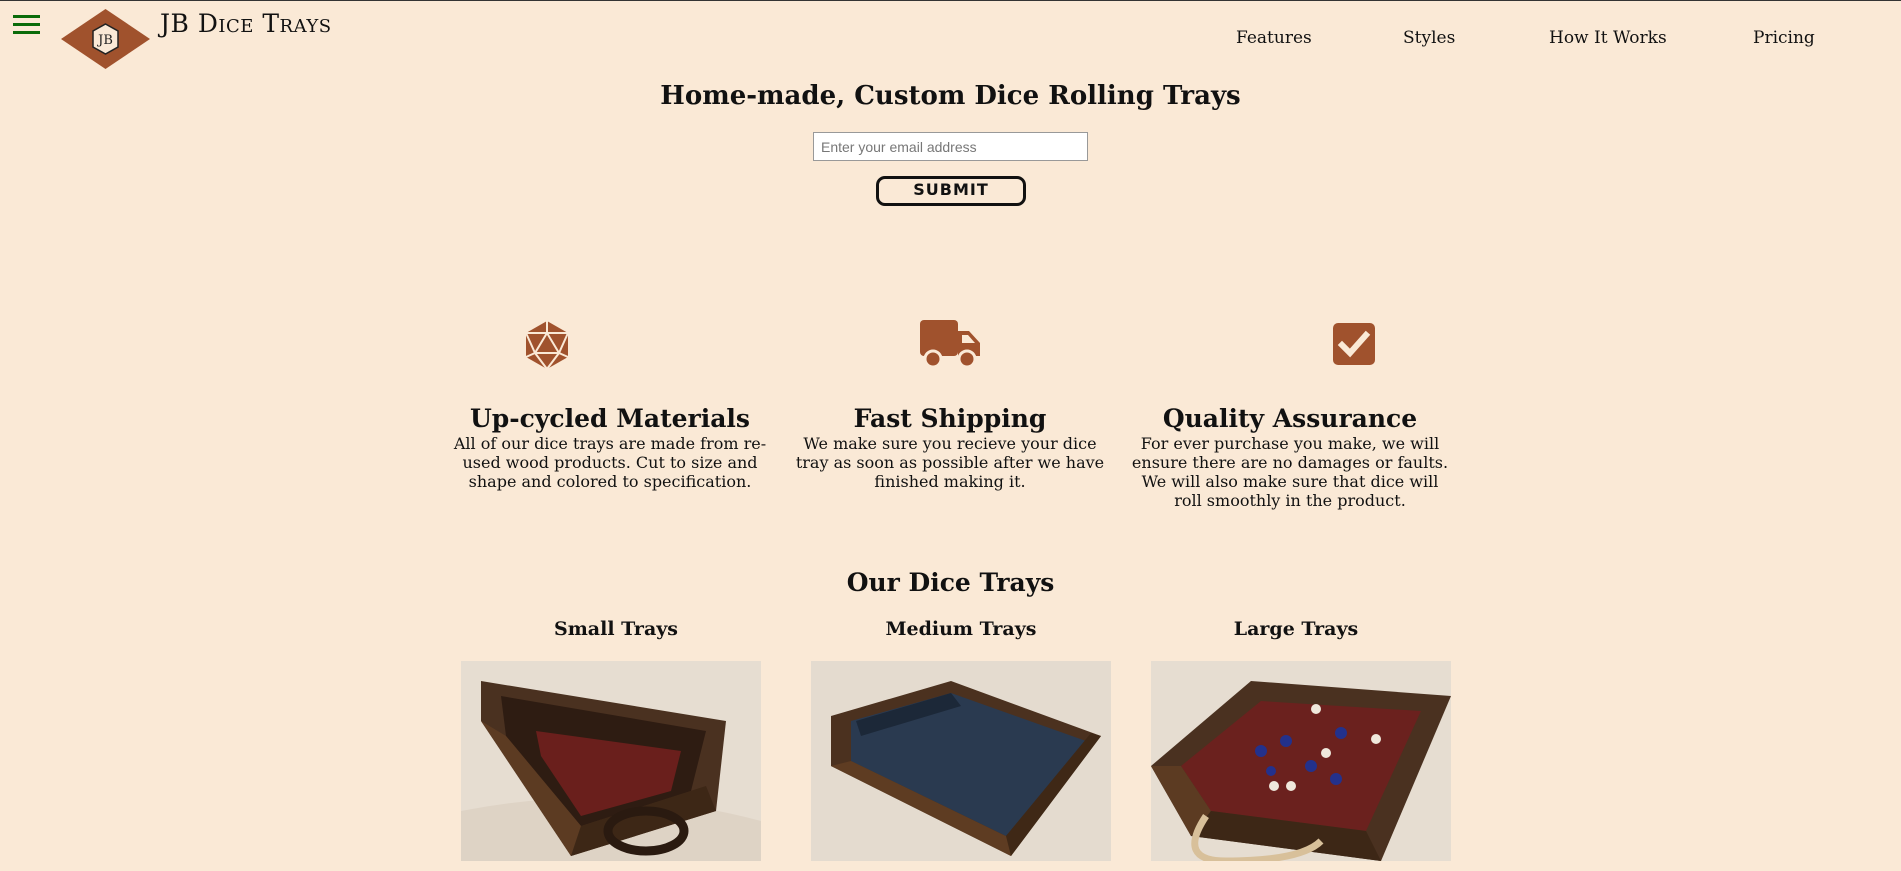  Describe the element at coordinates (950, 418) in the screenshot. I see `feature-title-shipping: Fast Shipping` at that location.